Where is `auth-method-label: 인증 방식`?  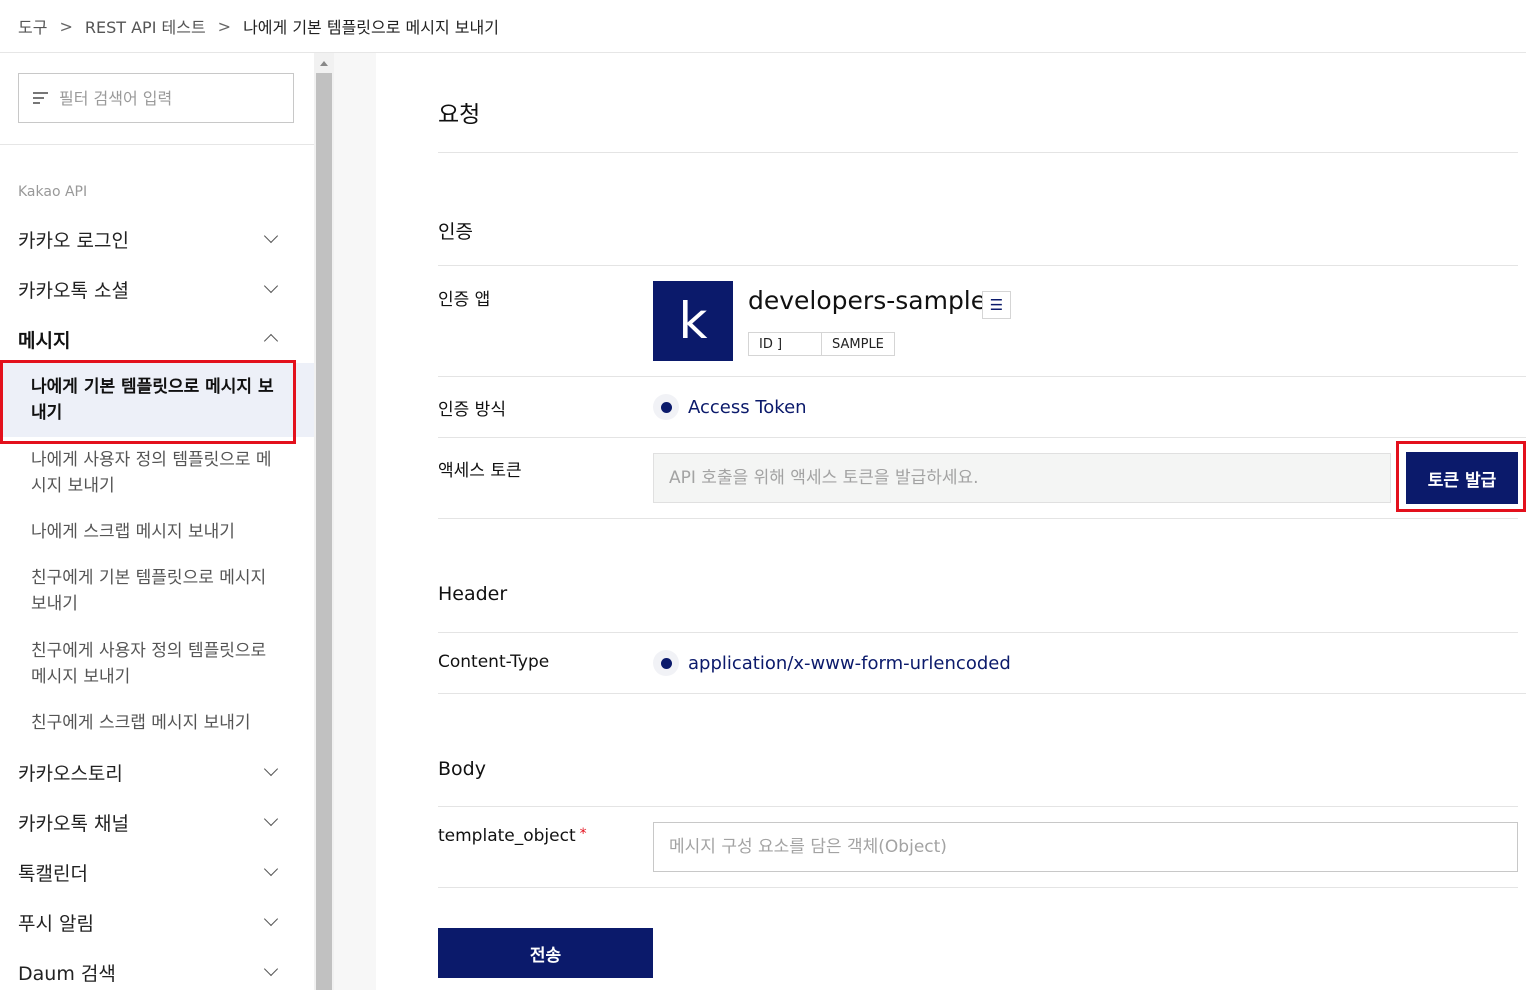 auth-method-label: 인증 방식 is located at coordinates (472, 410).